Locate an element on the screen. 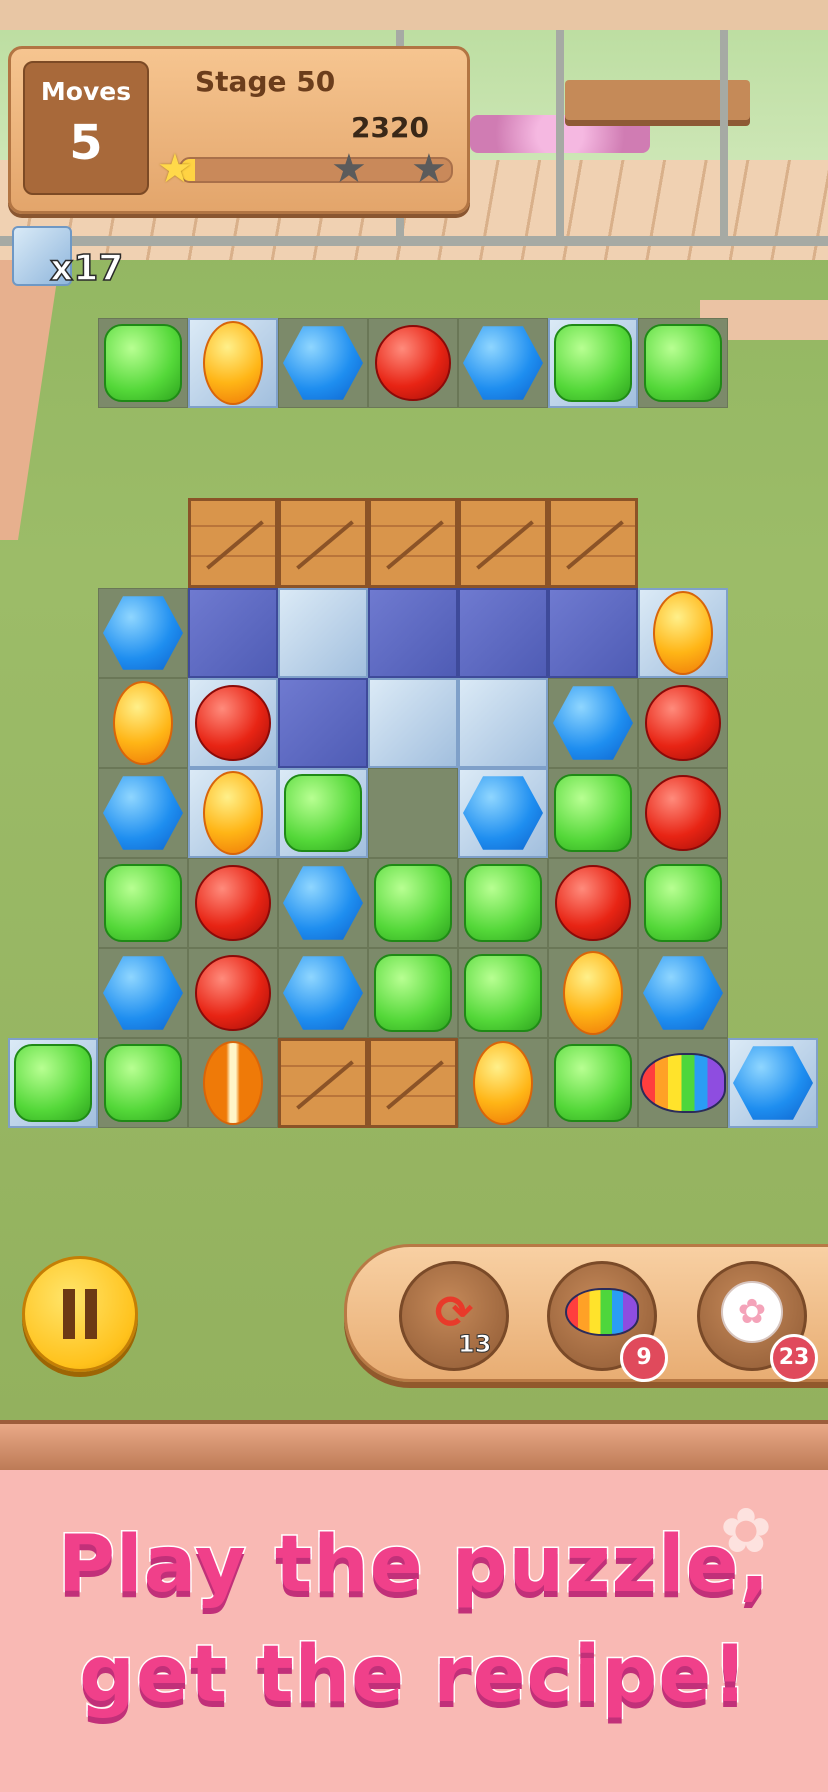 The width and height of the screenshot is (828, 1792). booster-count-badge: 9 is located at coordinates (644, 1358).